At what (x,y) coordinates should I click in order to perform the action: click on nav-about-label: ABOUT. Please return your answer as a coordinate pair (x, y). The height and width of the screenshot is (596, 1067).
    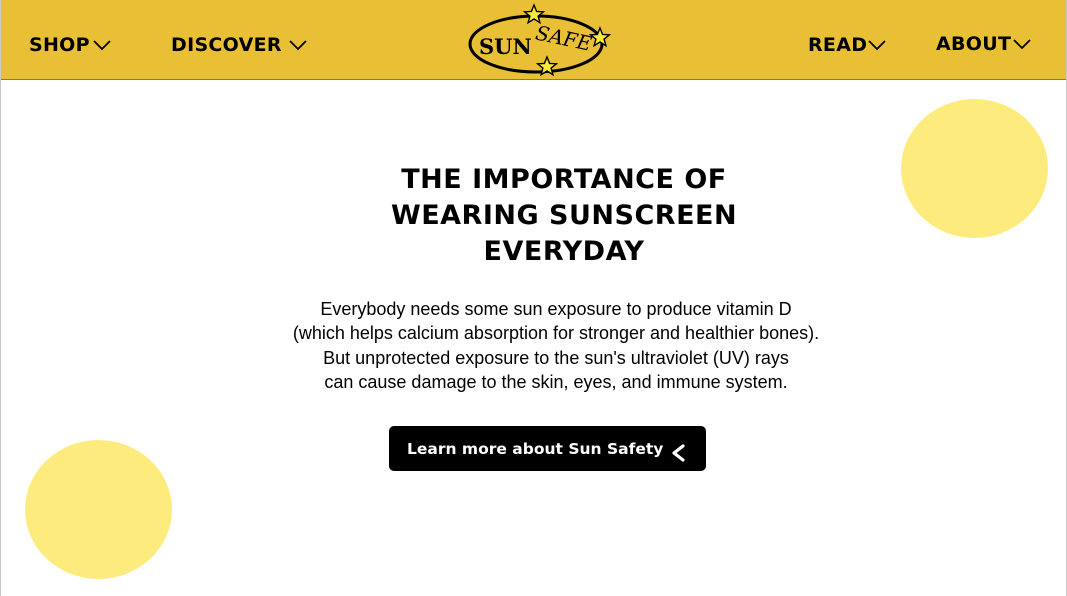
    Looking at the image, I should click on (974, 44).